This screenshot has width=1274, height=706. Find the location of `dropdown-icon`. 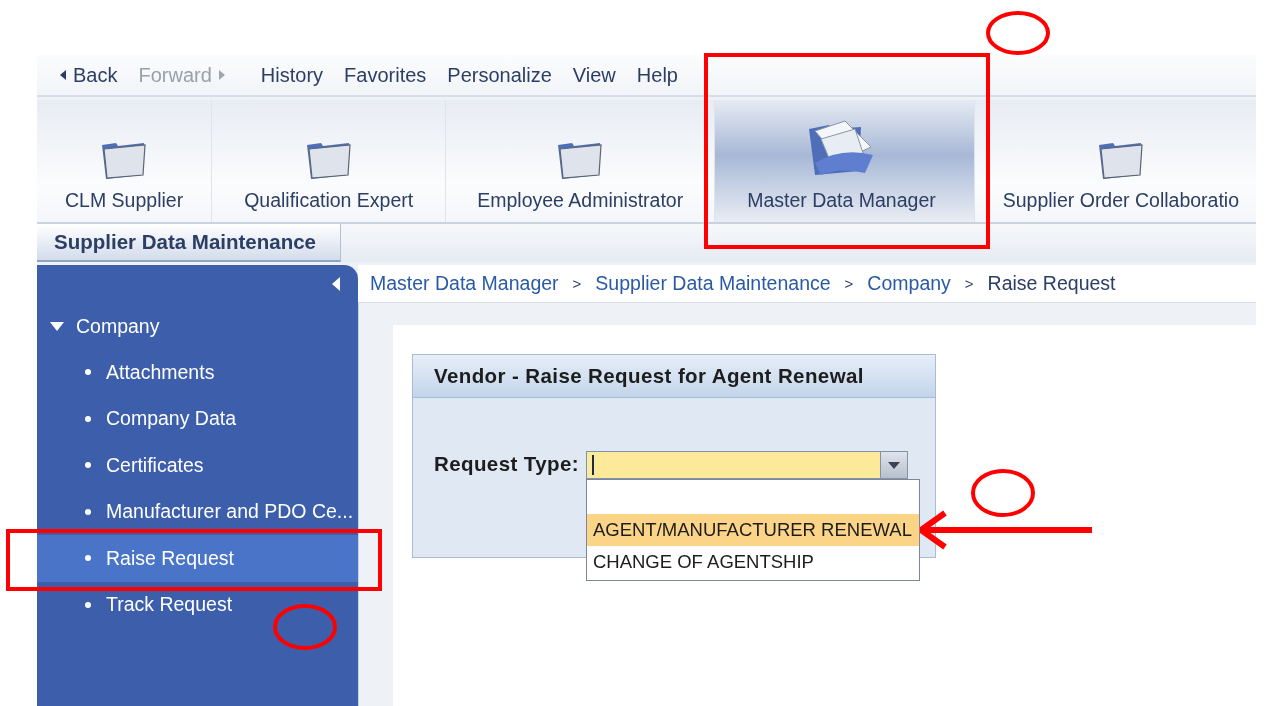

dropdown-icon is located at coordinates (893, 465).